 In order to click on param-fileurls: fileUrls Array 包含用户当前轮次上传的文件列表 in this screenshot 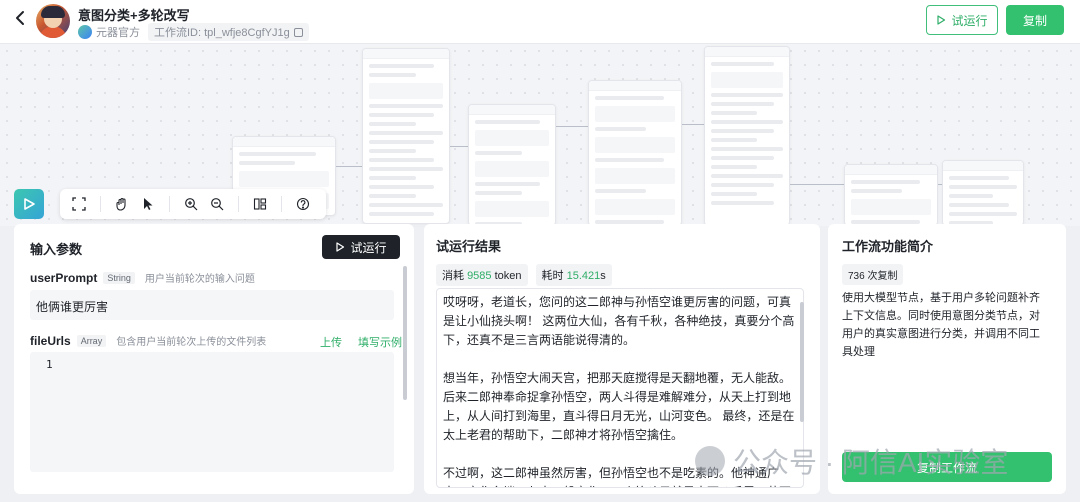, I will do `click(148, 341)`.